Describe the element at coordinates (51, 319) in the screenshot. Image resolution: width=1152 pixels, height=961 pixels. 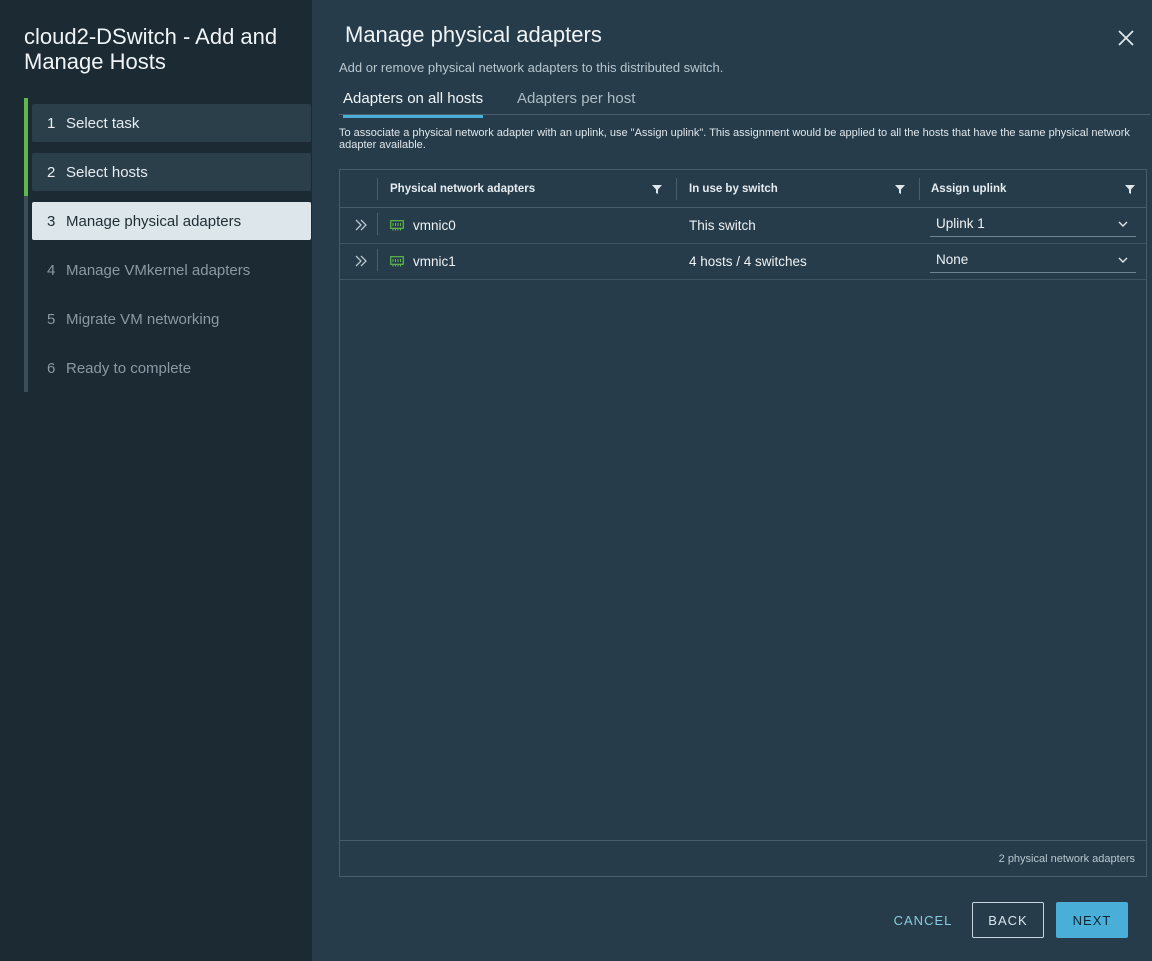
I see `step-number: 5` at that location.